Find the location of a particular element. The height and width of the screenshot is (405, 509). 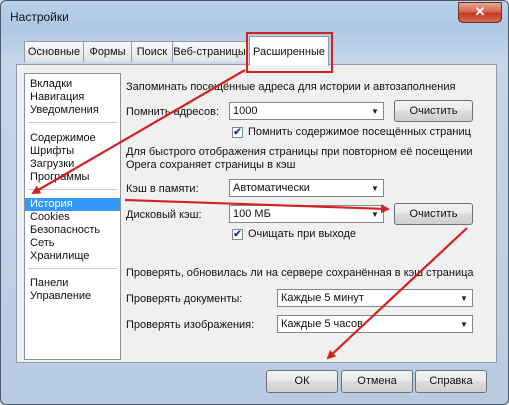

cache-heading-line2: Opera сохраняет страницы в кэш is located at coordinates (211, 165).